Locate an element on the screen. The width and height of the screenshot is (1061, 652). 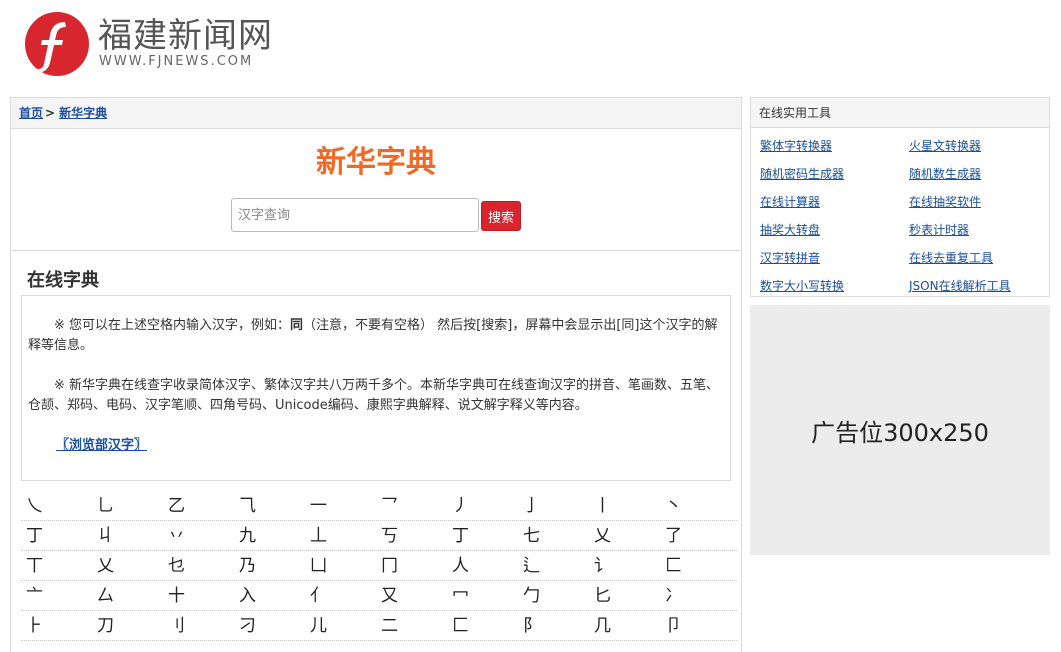
radical-link: 冫 is located at coordinates (695, 595).